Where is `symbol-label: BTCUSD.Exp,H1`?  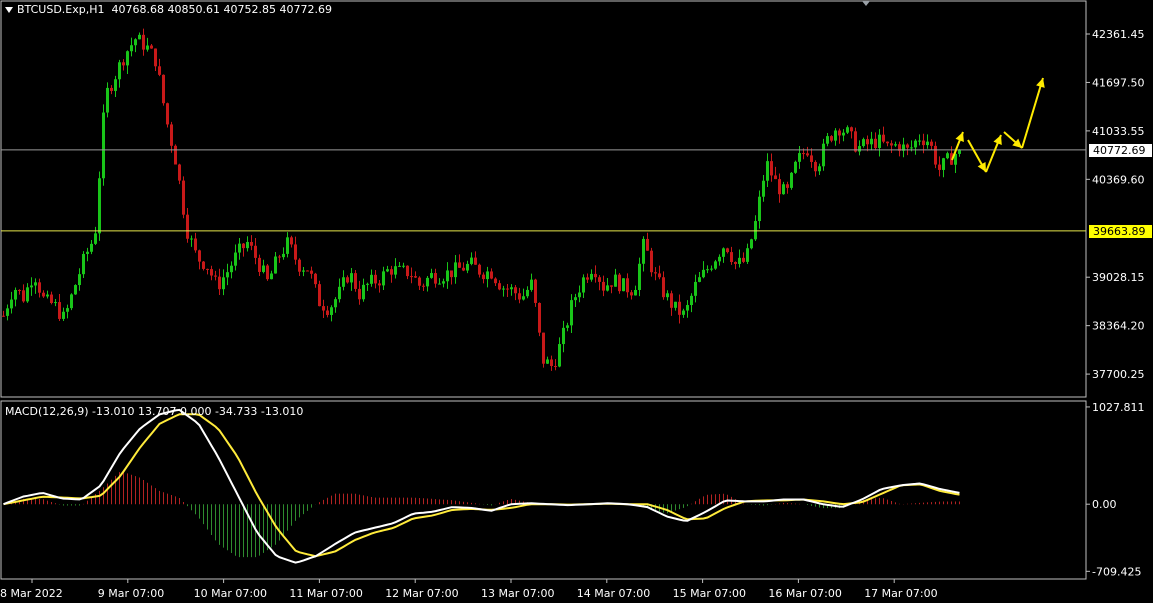 symbol-label: BTCUSD.Exp,H1 is located at coordinates (61, 9).